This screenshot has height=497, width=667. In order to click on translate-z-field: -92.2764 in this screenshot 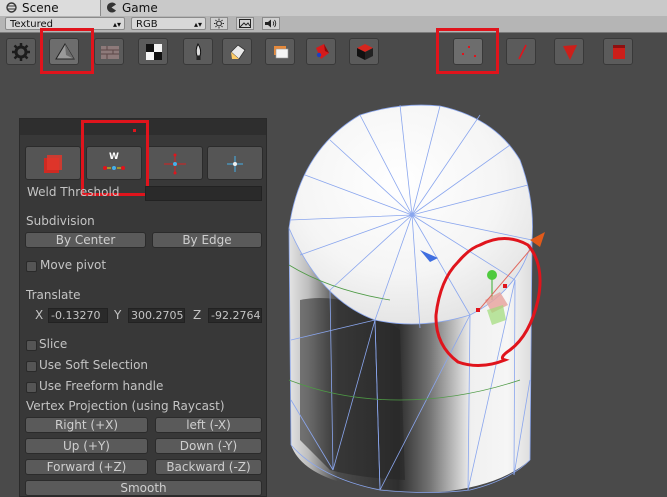, I will do `click(235, 315)`.